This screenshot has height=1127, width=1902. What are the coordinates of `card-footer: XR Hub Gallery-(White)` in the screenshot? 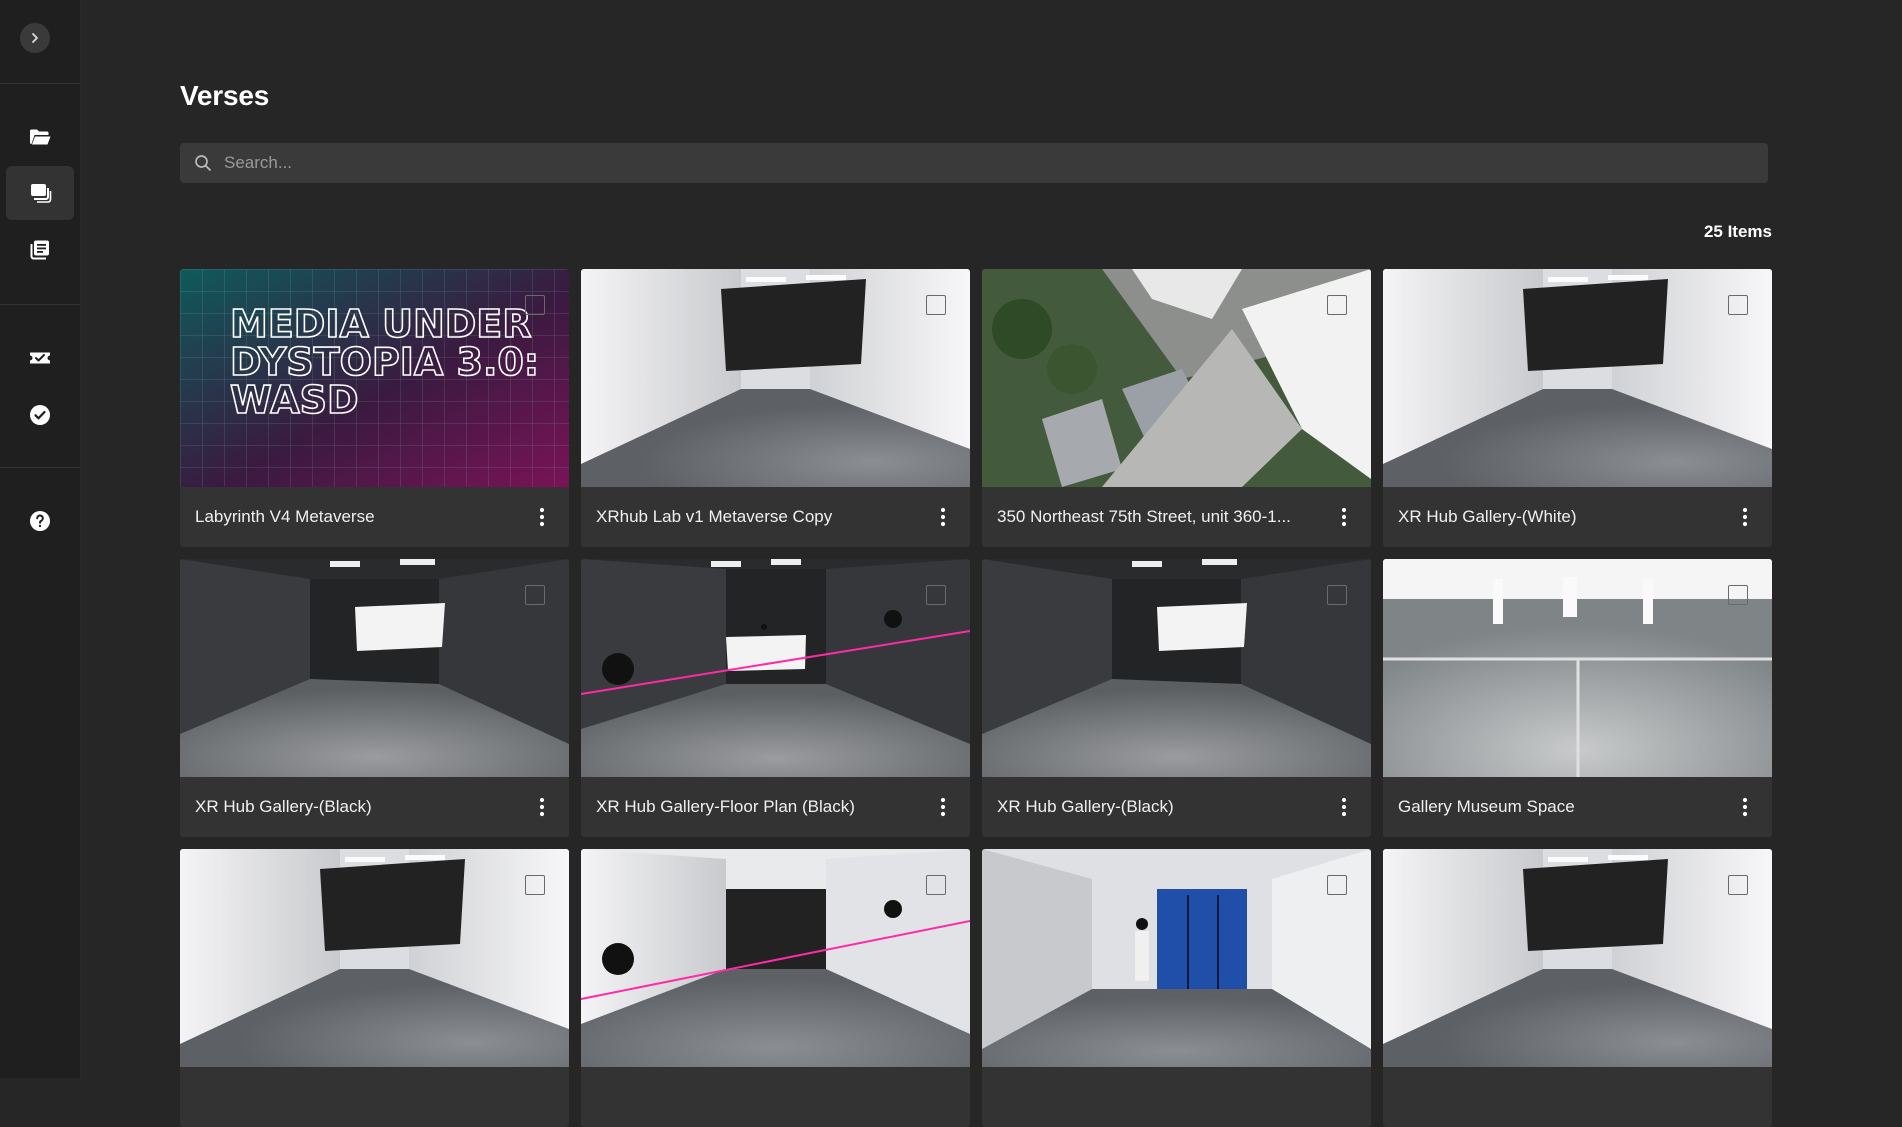 It's located at (1577, 517).